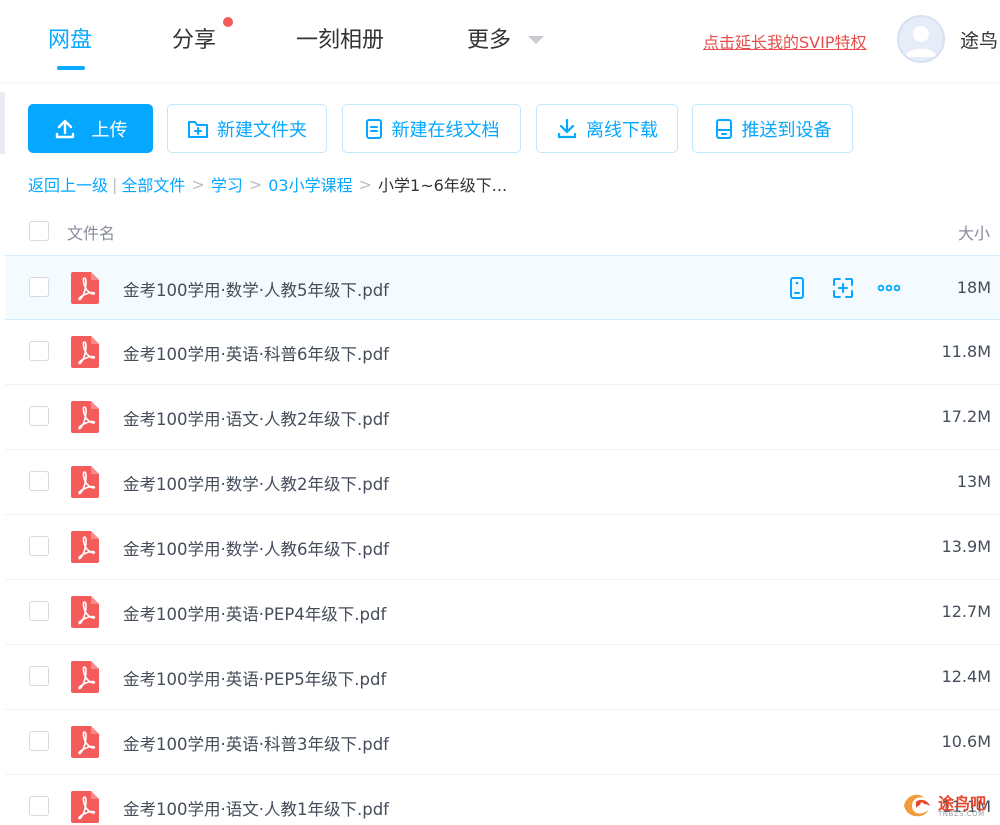  Describe the element at coordinates (256, 289) in the screenshot. I see `file-name: 金考100学用·数学·人教5年级下.pdf` at that location.